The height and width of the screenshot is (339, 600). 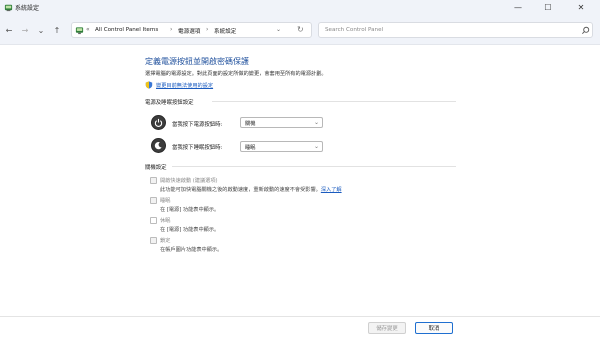 What do you see at coordinates (331, 190) in the screenshot?
I see `learn-more-link: 深入了解` at bounding box center [331, 190].